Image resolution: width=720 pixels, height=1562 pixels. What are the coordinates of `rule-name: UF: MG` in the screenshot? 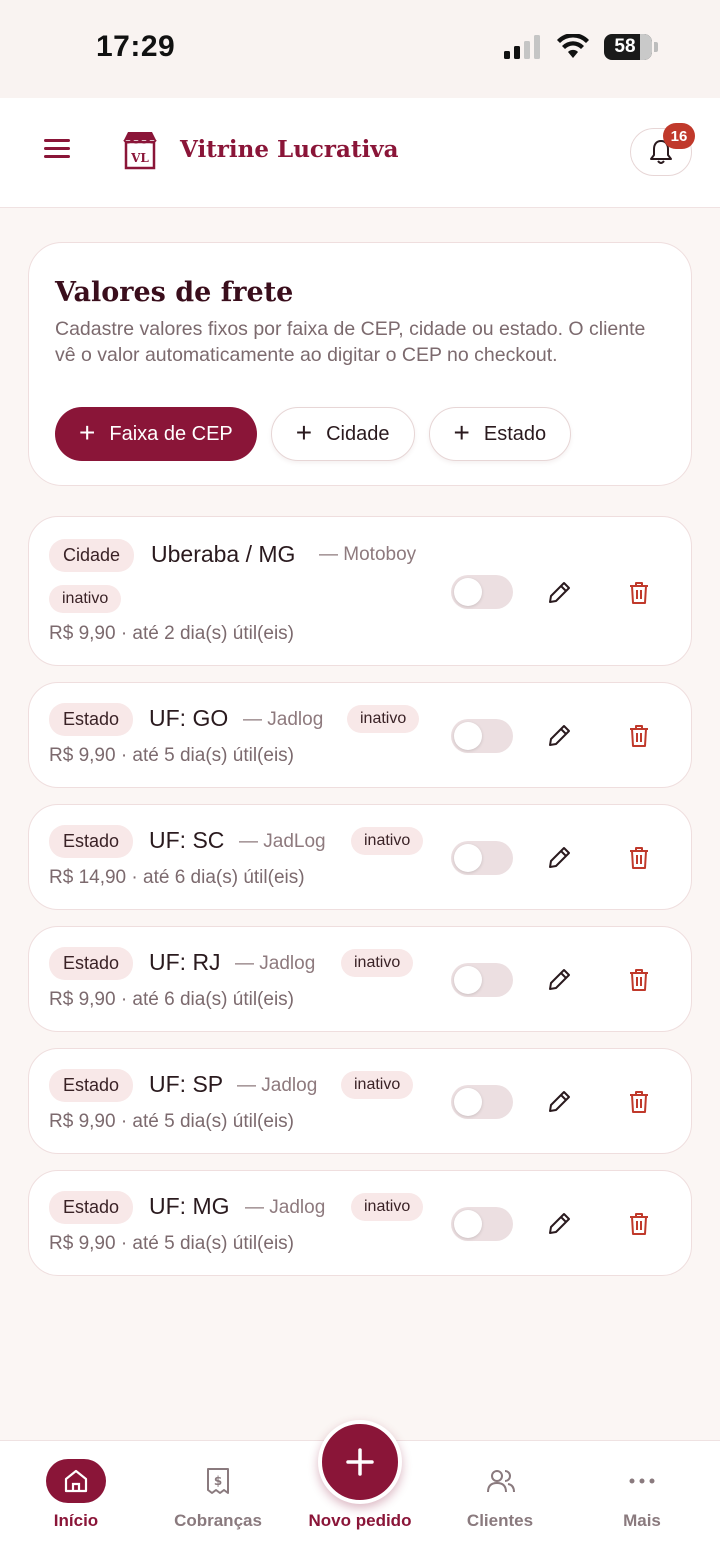 It's located at (189, 1206).